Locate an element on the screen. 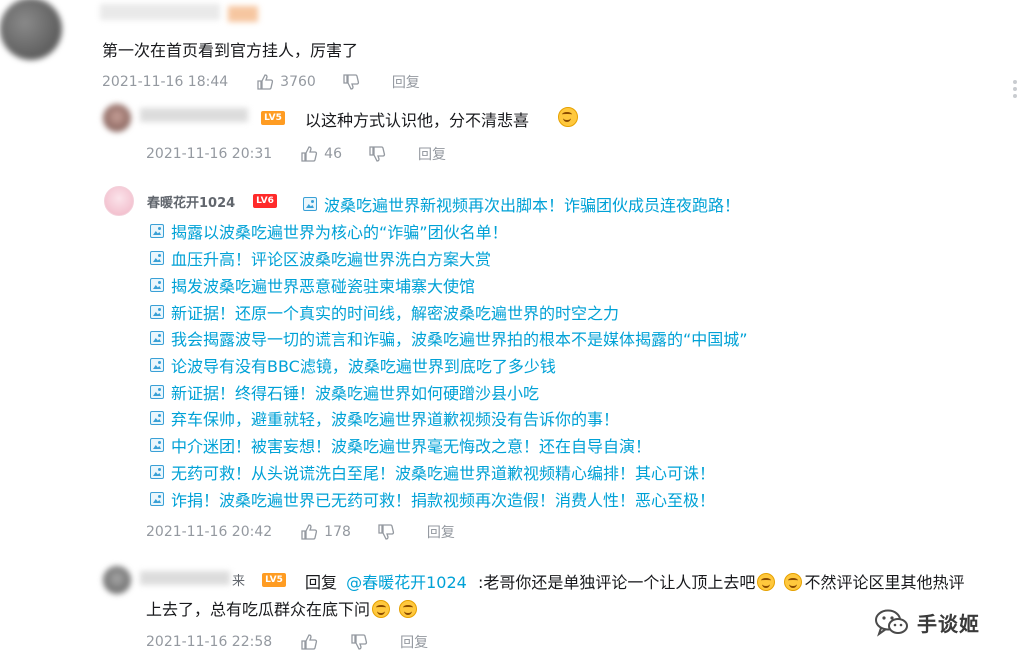 The image size is (1023, 669). comment-text: 第一次在首页看到官方挂人，厉害了 is located at coordinates (230, 50).